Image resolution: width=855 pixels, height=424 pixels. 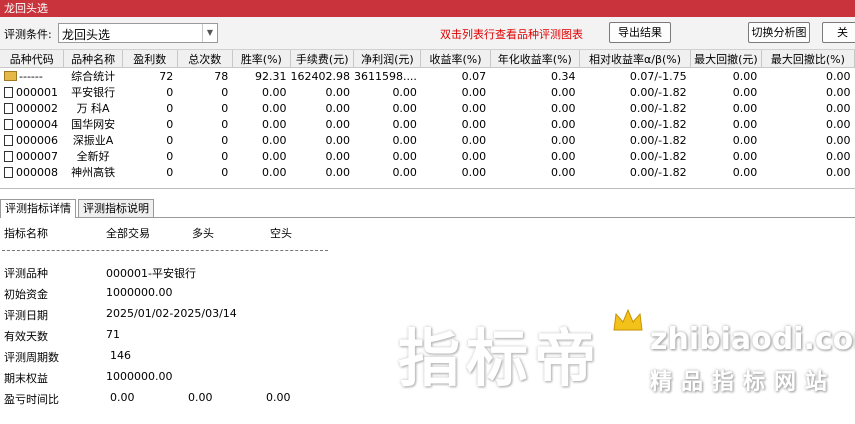 What do you see at coordinates (120, 355) in the screenshot?
I see `detail-value: 146` at bounding box center [120, 355].